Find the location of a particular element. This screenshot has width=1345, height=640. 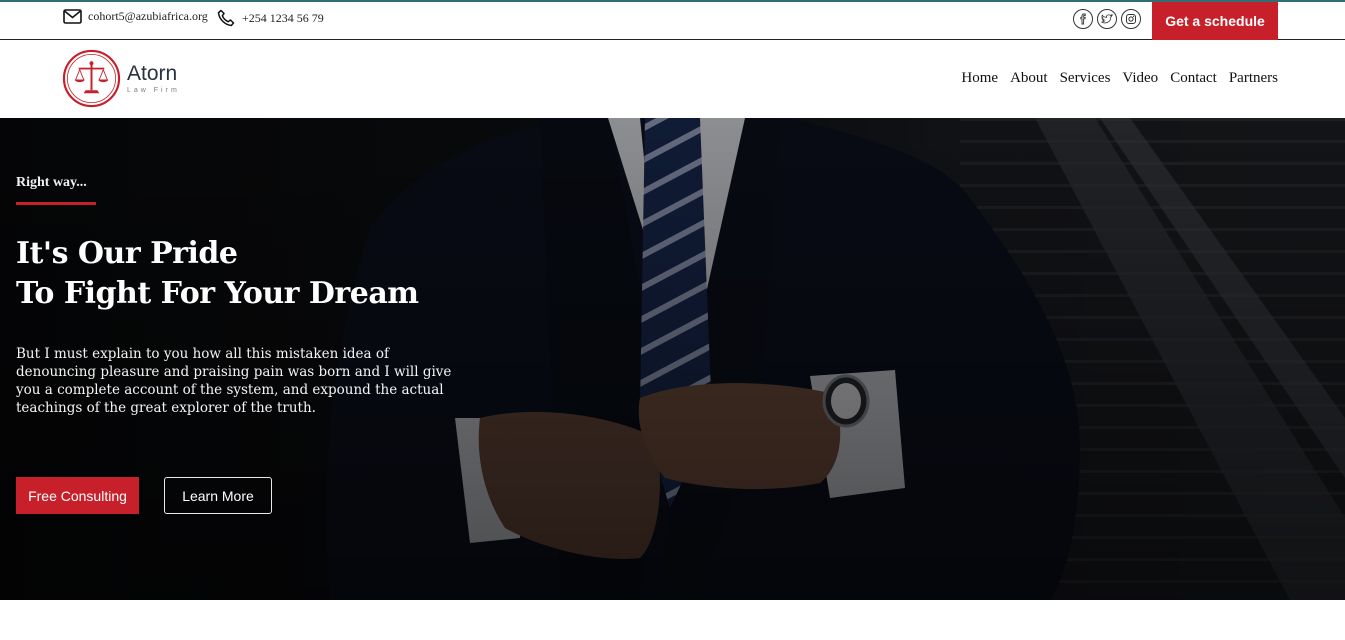

page-bottom-area is located at coordinates (672, 620).